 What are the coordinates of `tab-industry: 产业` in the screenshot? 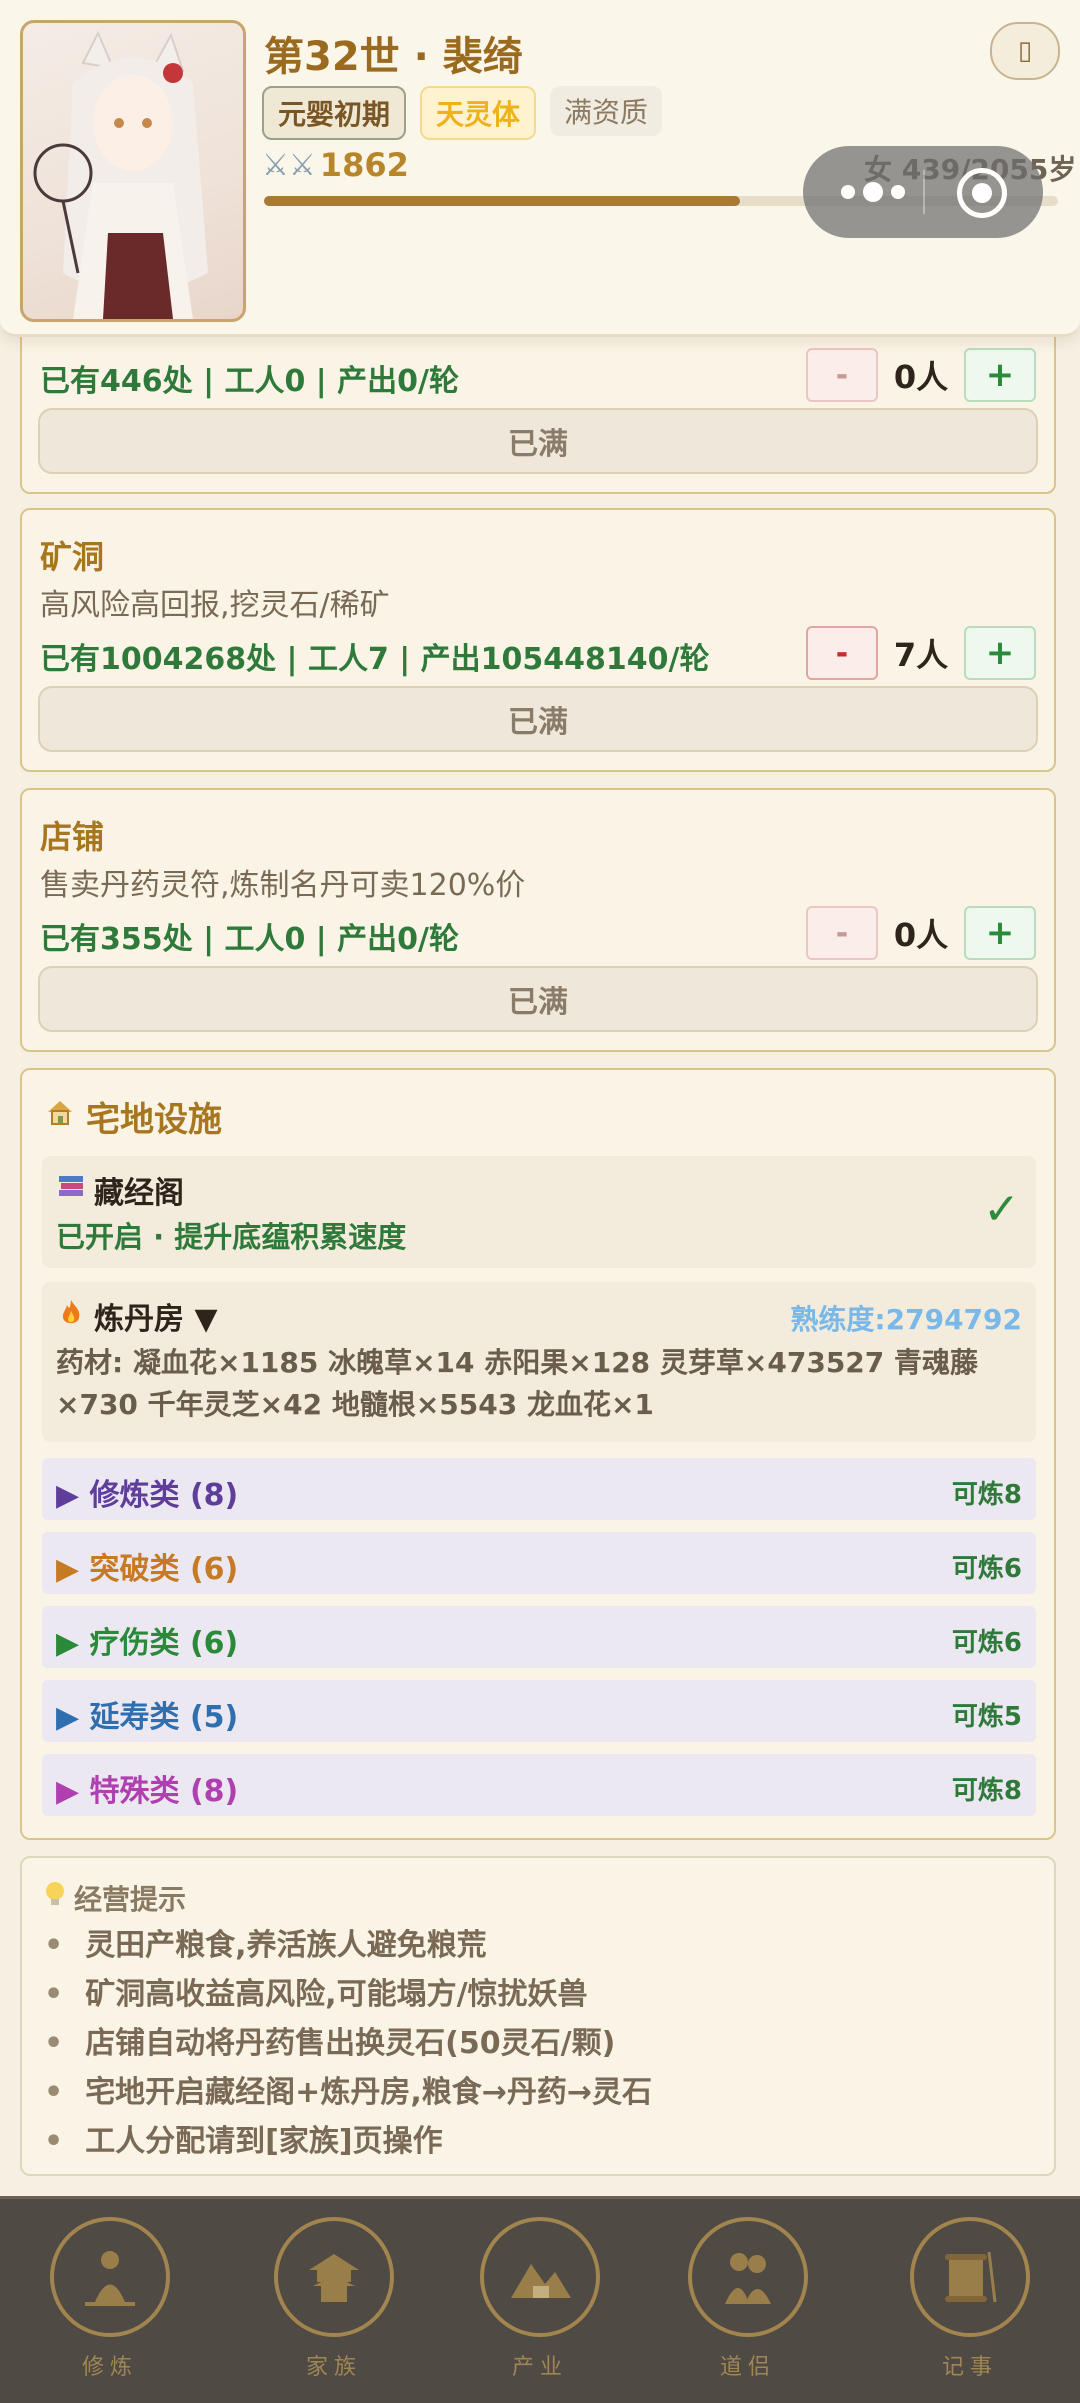 It's located at (540, 2302).